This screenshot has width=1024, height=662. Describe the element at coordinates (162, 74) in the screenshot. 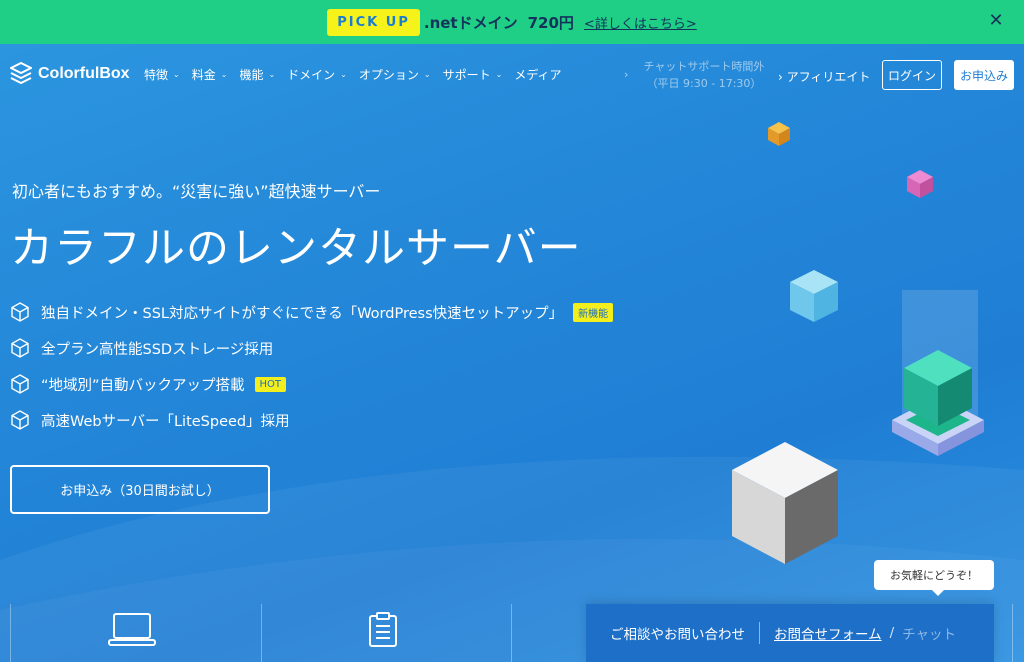

I see `nav-item-features: 特徴 ⌄` at that location.